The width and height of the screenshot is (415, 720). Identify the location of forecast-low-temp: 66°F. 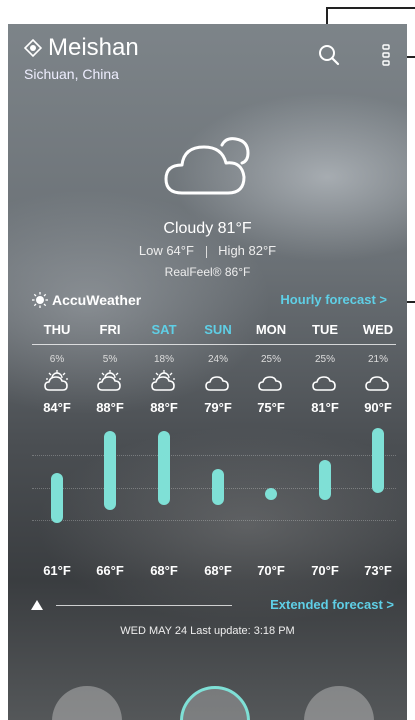
(110, 570).